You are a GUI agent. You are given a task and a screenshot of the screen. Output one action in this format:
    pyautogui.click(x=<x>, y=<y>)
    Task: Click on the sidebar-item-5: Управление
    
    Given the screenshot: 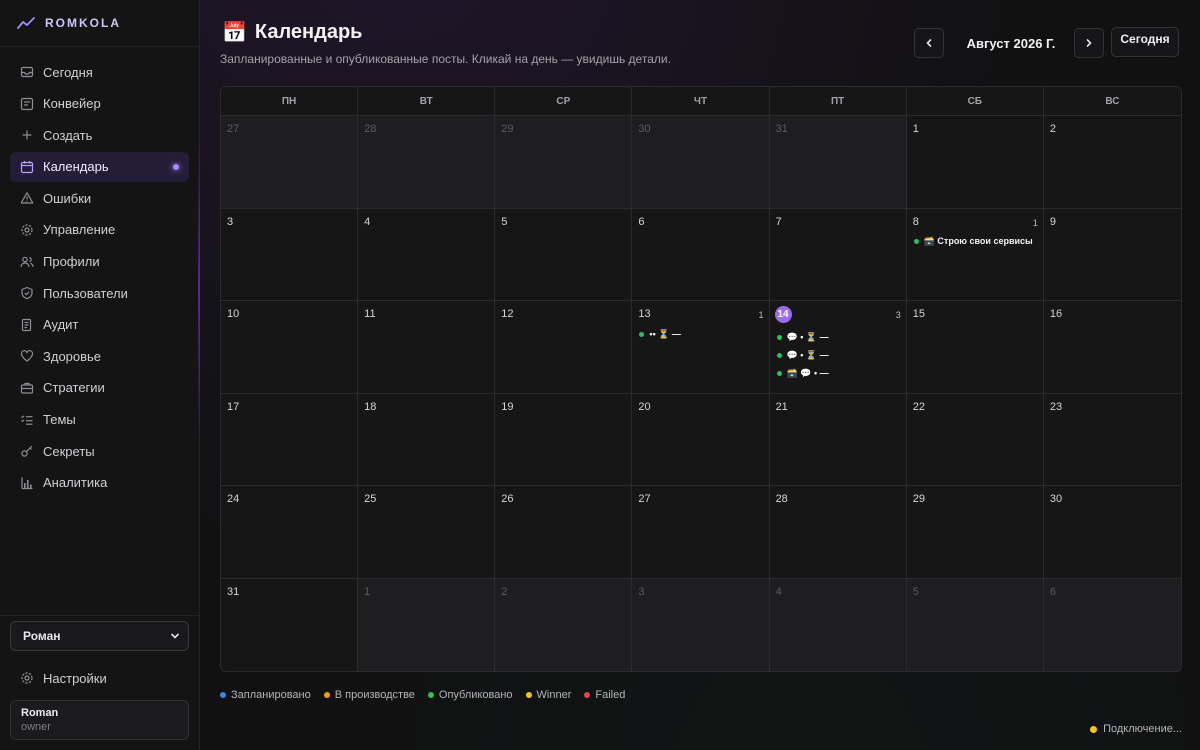 What is the action you would take?
    pyautogui.click(x=99, y=230)
    